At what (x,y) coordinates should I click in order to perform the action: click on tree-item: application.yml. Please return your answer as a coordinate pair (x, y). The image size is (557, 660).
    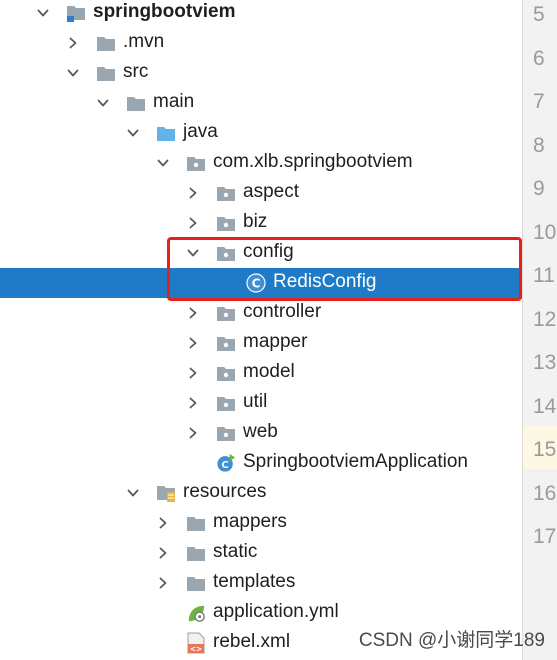
    Looking at the image, I should click on (261, 613).